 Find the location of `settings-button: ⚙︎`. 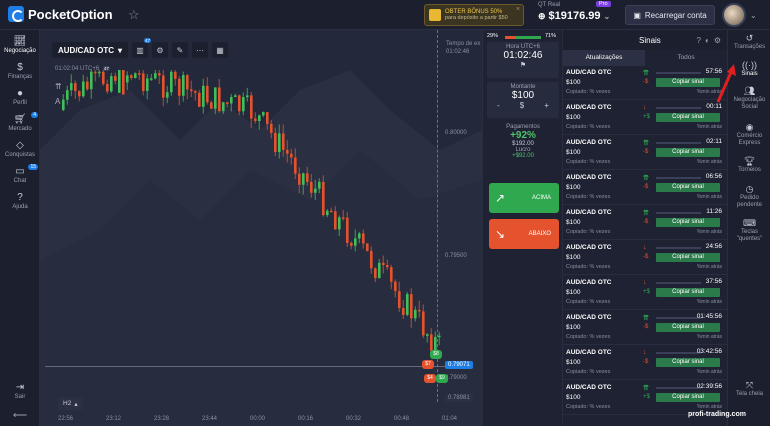

settings-button: ⚙︎ is located at coordinates (160, 50).